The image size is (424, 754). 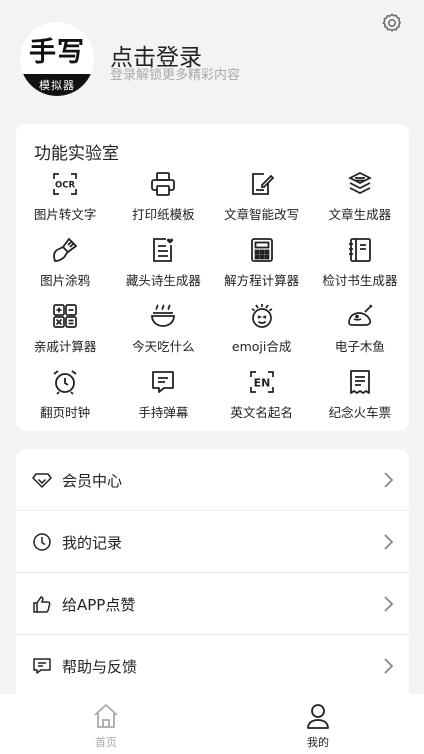 What do you see at coordinates (212, 542) in the screenshot?
I see `menu-item-my-records: 我的记录` at bounding box center [212, 542].